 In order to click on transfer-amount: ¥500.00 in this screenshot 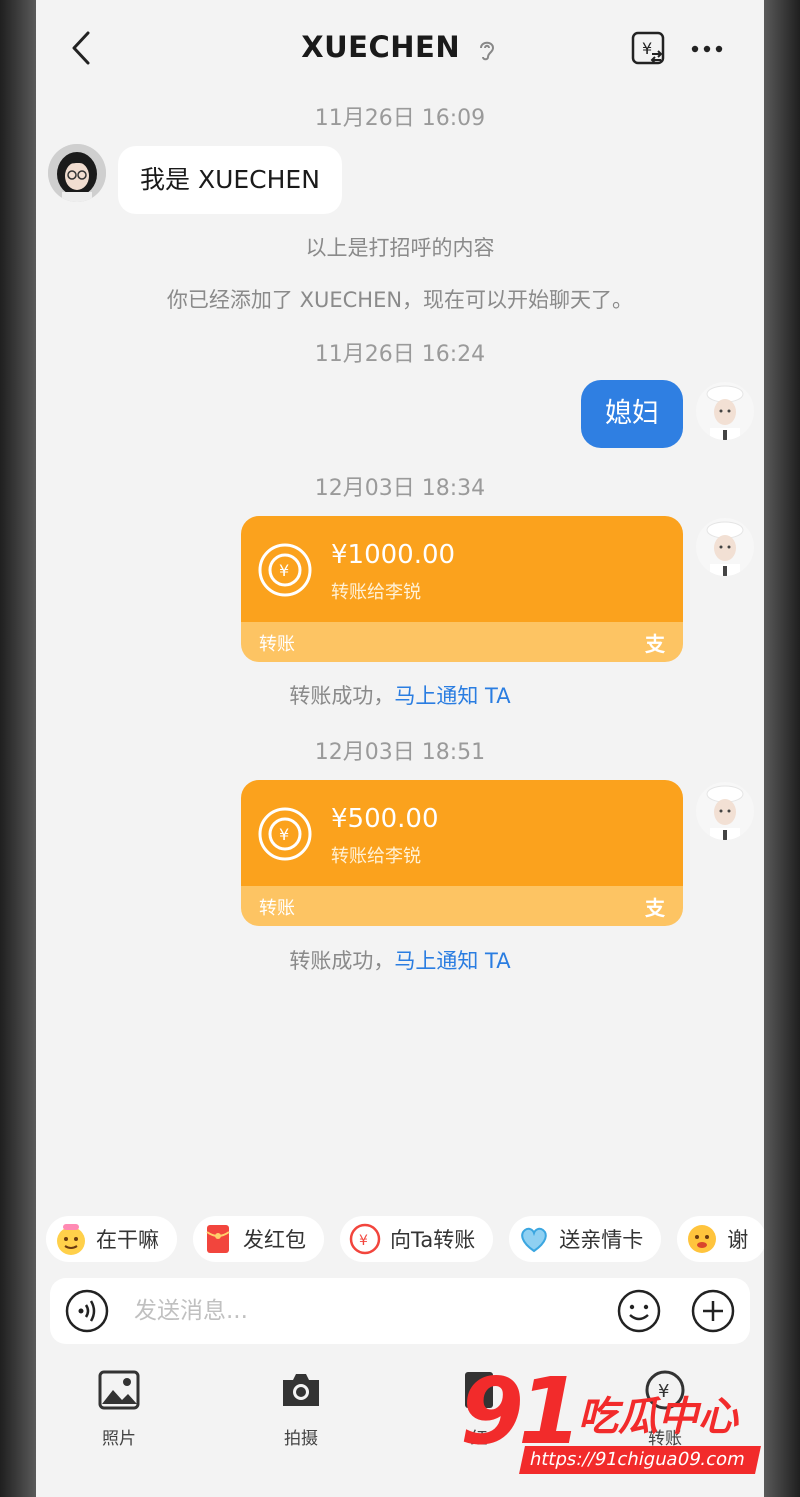, I will do `click(385, 819)`.